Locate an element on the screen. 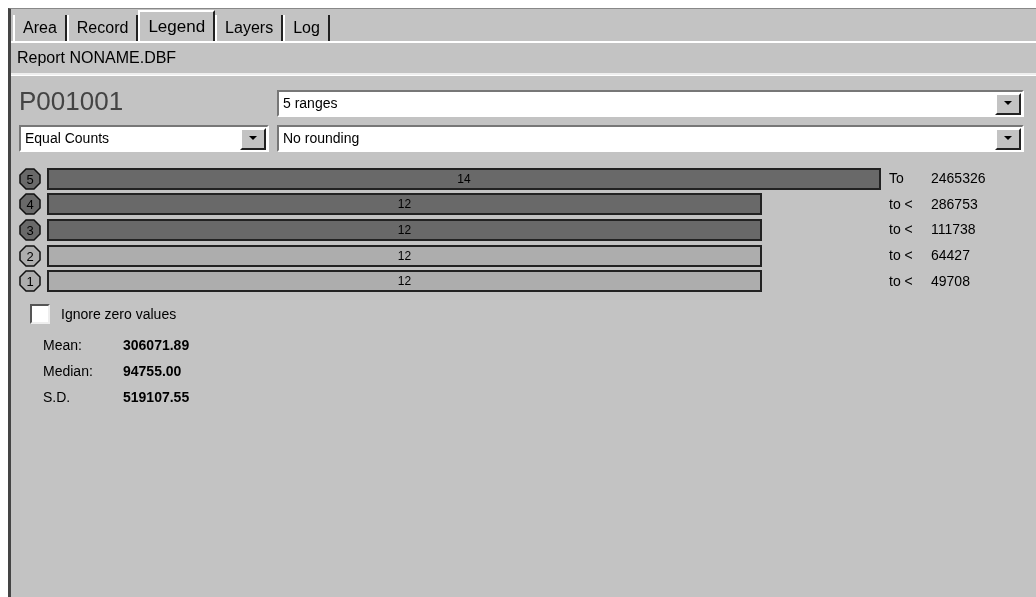  range-limit: 286753 is located at coordinates (954, 204).